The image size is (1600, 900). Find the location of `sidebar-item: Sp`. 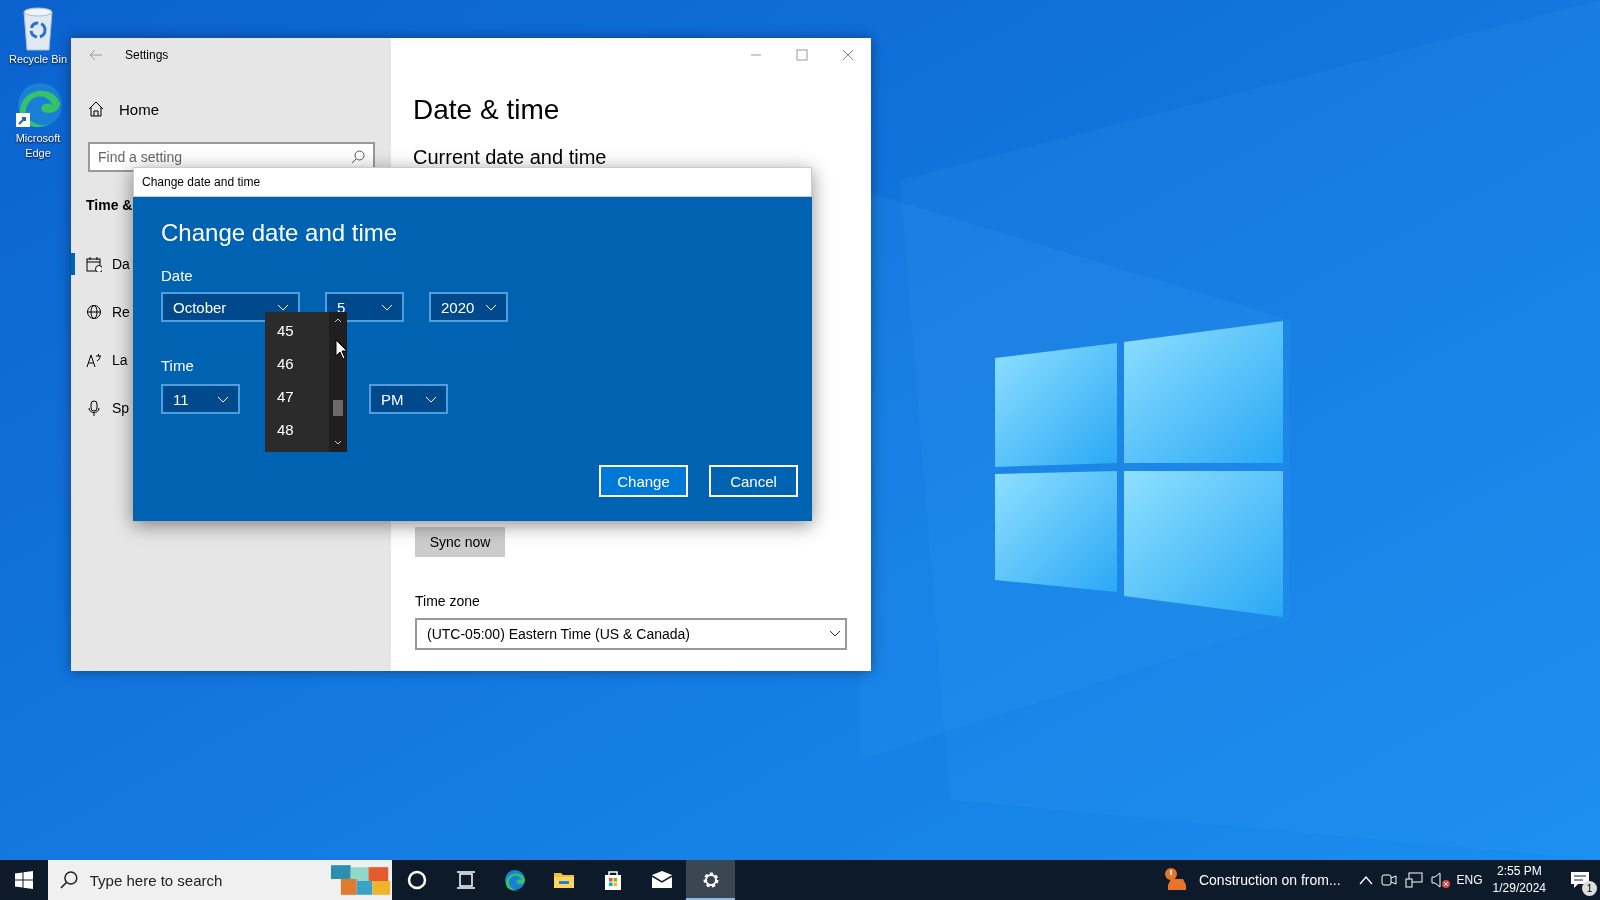

sidebar-item: Sp is located at coordinates (100, 408).